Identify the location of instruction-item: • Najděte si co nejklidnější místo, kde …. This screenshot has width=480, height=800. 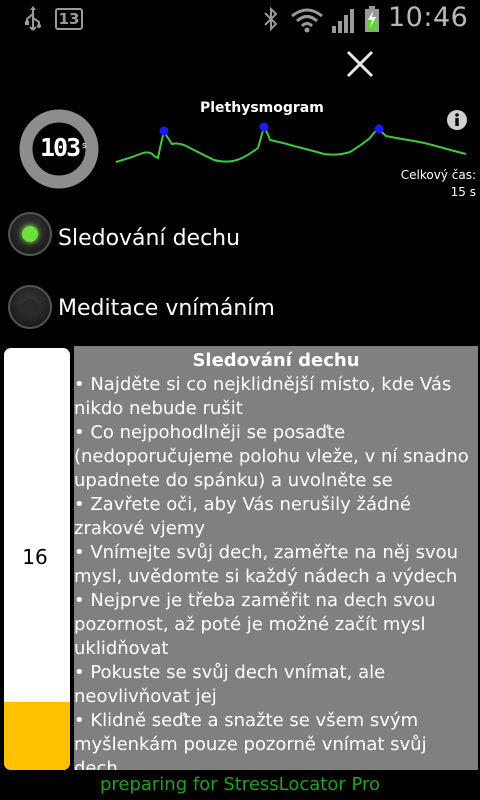
(263, 396).